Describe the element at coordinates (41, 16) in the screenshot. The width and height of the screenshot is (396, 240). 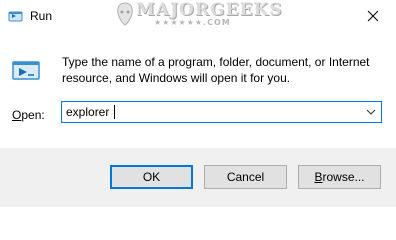
I see `window-title: Run` at that location.